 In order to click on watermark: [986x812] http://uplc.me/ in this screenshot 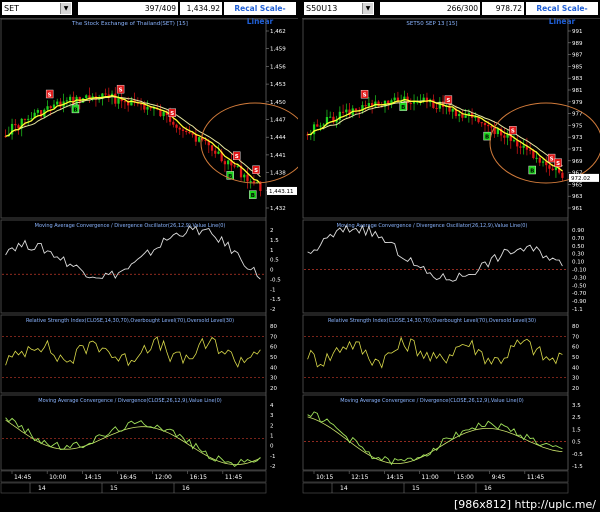, I will do `click(524, 504)`.